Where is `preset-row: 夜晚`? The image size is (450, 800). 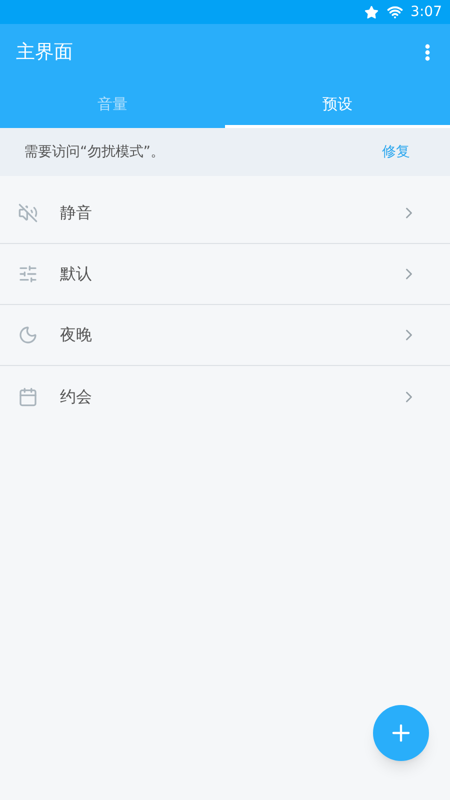
preset-row: 夜晚 is located at coordinates (225, 335).